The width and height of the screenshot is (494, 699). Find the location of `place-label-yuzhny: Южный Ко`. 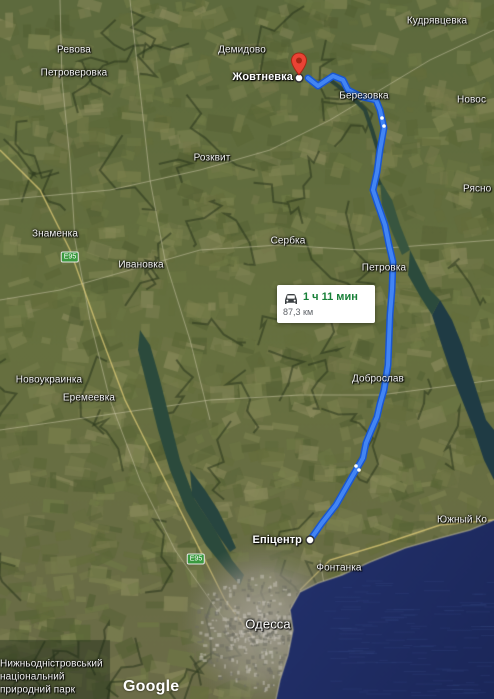

place-label-yuzhny: Южный Ко is located at coordinates (462, 520).